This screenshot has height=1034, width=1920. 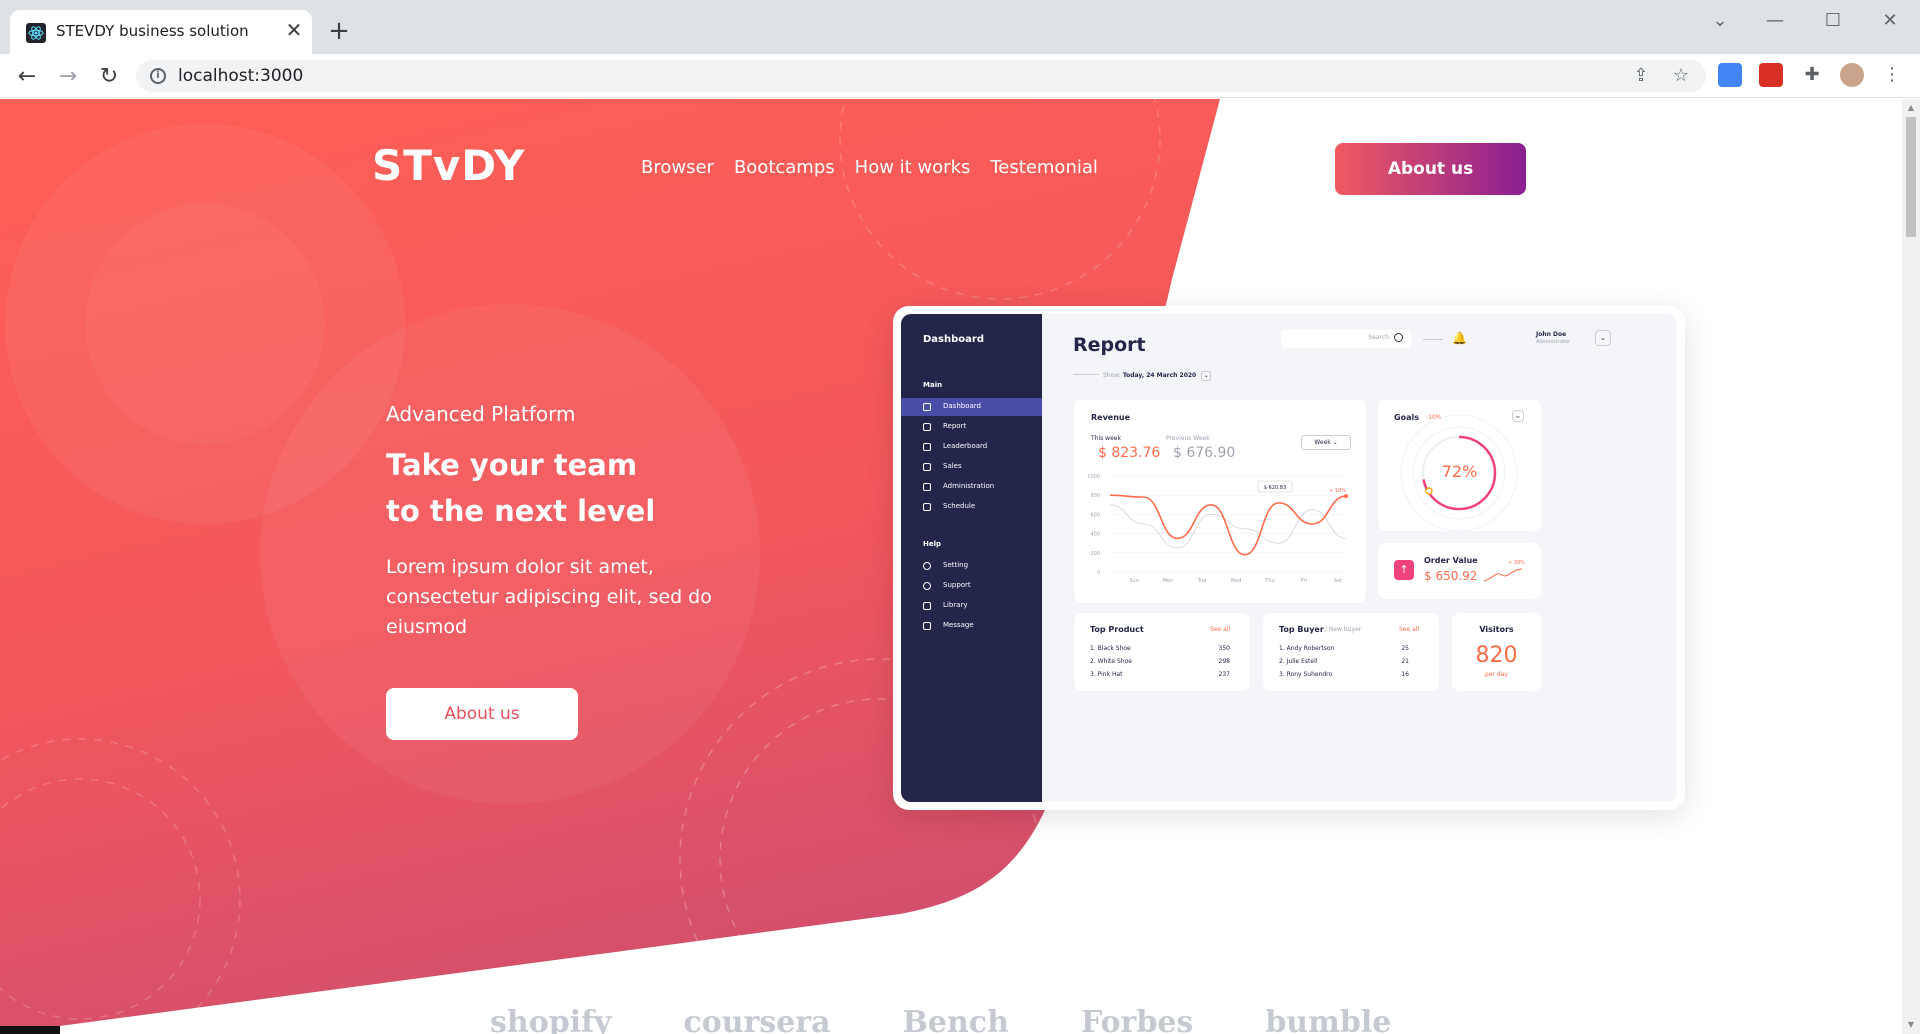 I want to click on window-close-button: ✕, so click(x=1890, y=21).